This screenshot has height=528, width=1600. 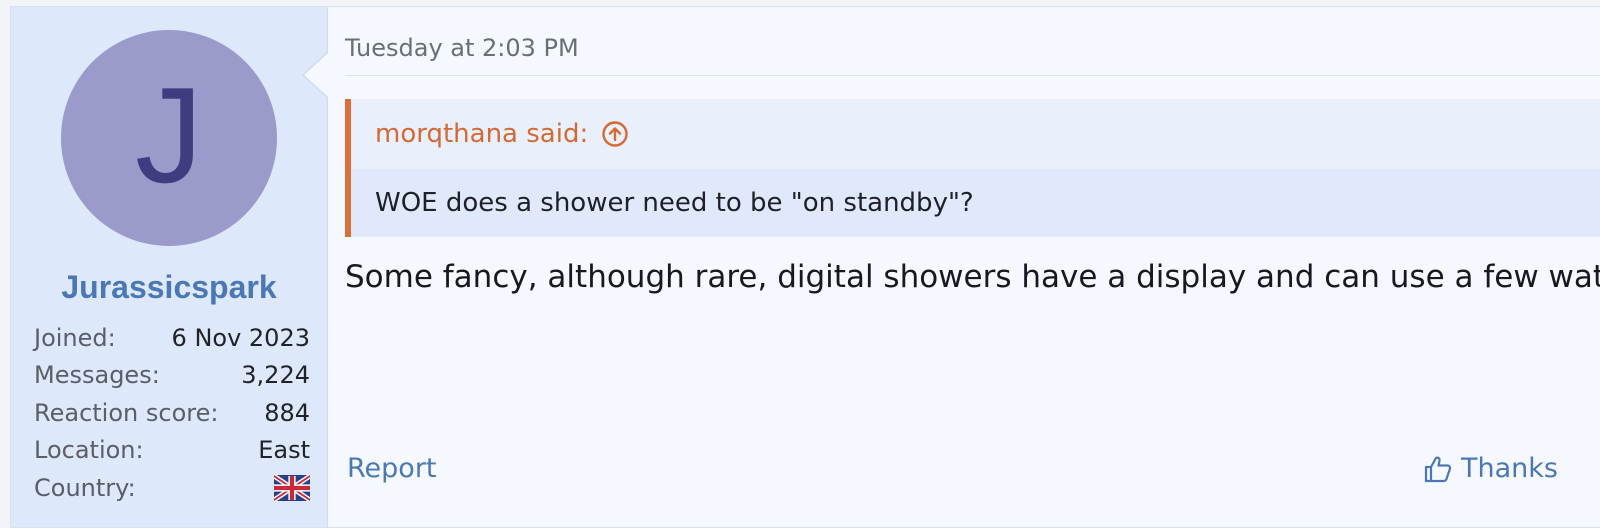 I want to click on stat-label: Reaction score:, so click(x=126, y=412).